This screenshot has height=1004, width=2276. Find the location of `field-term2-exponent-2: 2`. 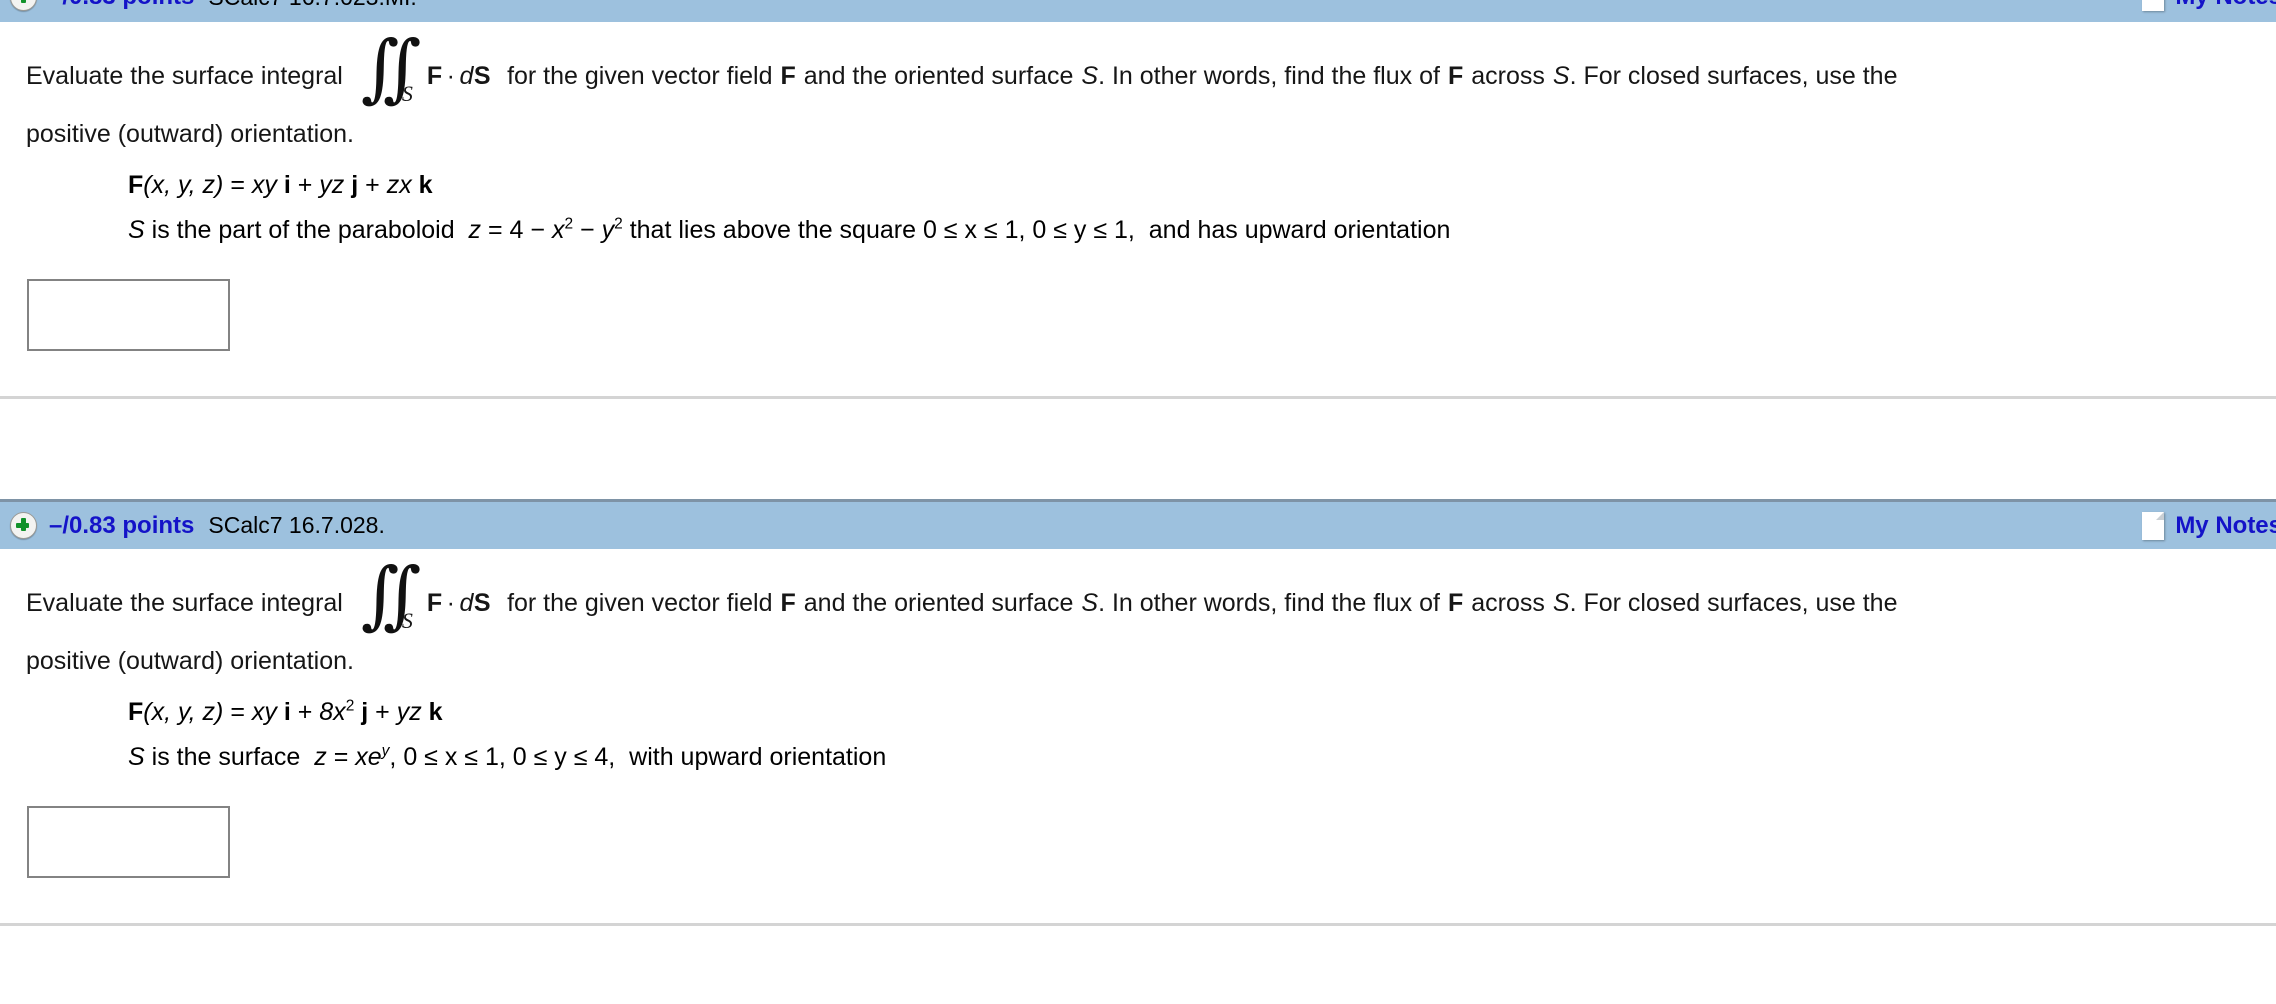

field-term2-exponent-2: 2 is located at coordinates (350, 706).